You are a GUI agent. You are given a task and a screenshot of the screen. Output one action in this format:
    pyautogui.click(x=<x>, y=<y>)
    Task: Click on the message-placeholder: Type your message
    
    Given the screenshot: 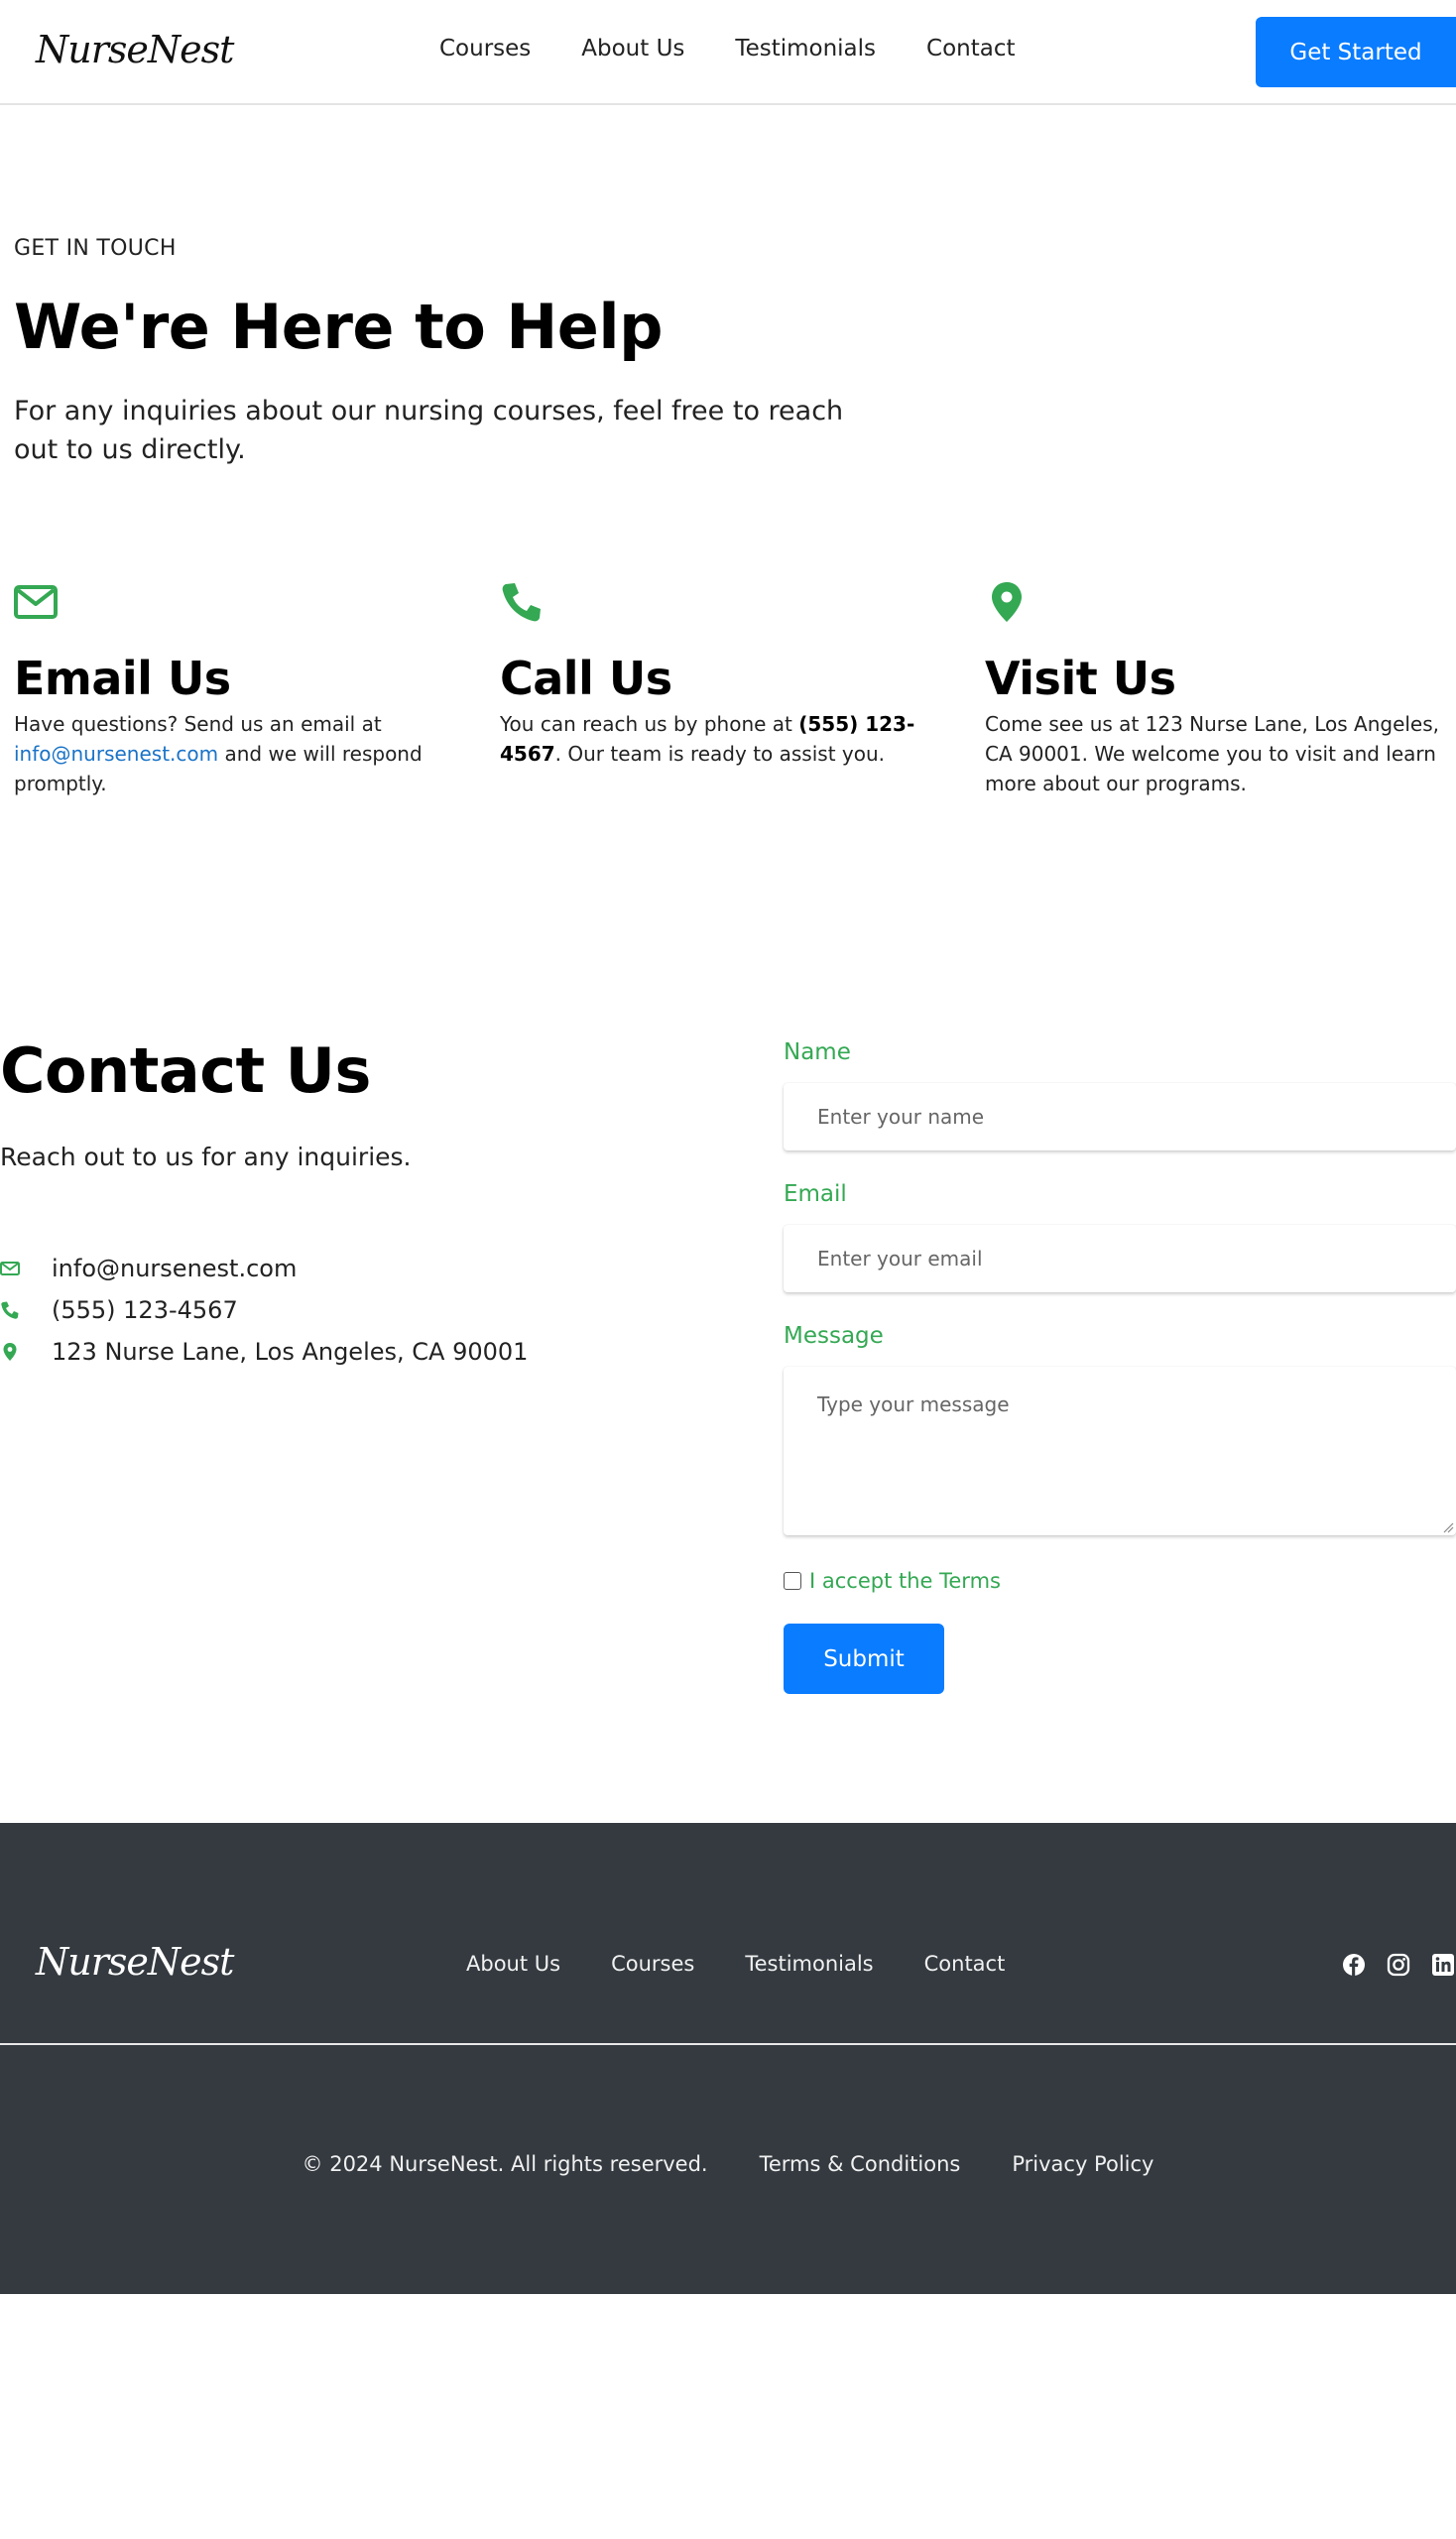 What is the action you would take?
    pyautogui.click(x=913, y=1404)
    